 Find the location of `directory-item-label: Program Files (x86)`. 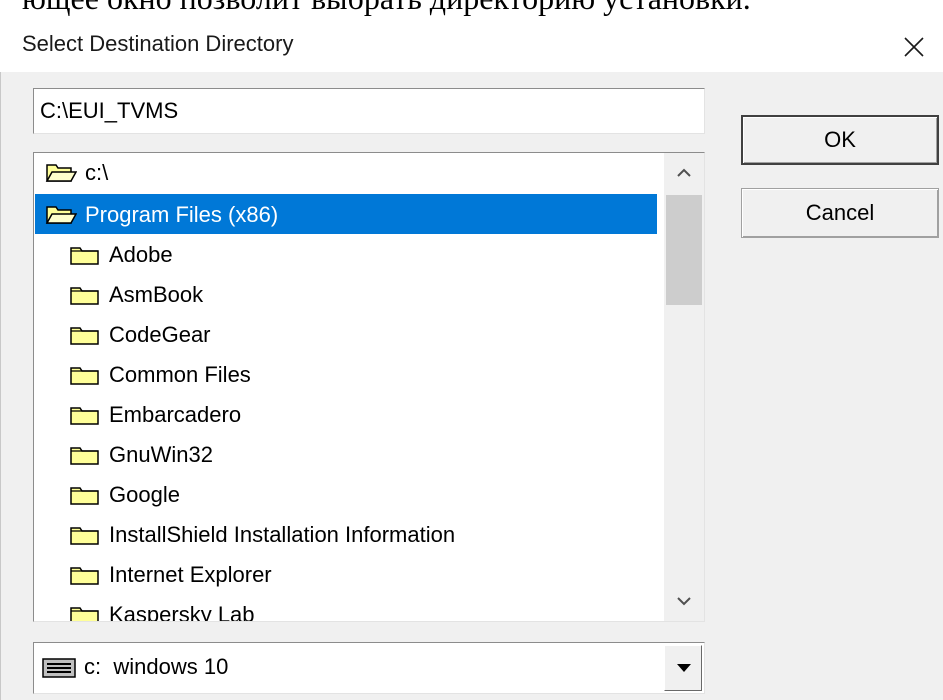

directory-item-label: Program Files (x86) is located at coordinates (182, 214).